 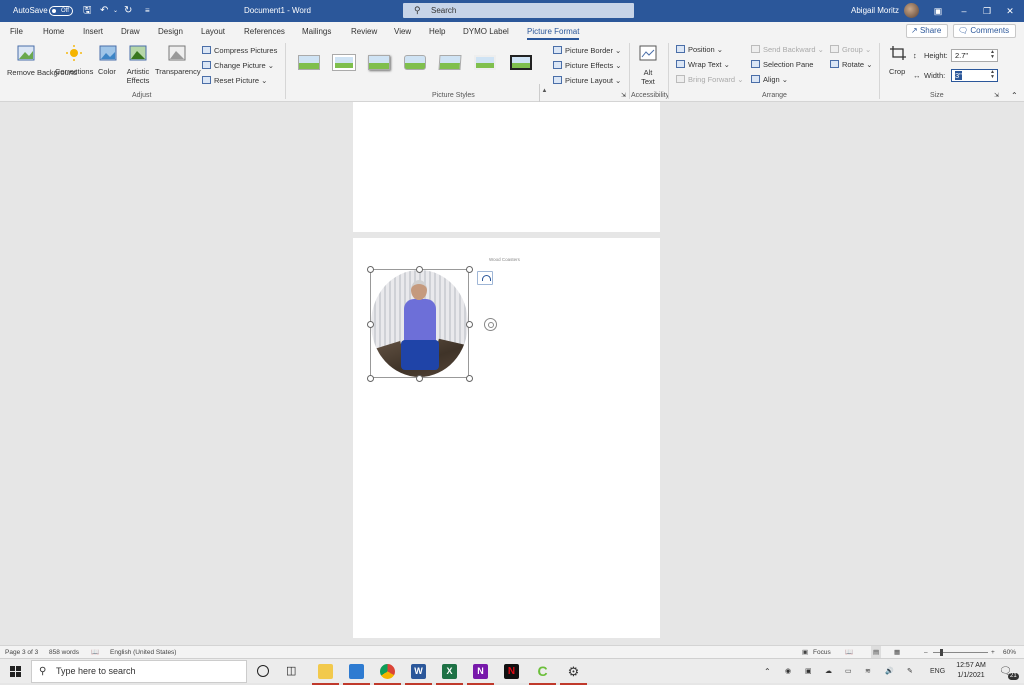 I want to click on wrap-text-button: Wrap Text ⌄, so click(x=703, y=64).